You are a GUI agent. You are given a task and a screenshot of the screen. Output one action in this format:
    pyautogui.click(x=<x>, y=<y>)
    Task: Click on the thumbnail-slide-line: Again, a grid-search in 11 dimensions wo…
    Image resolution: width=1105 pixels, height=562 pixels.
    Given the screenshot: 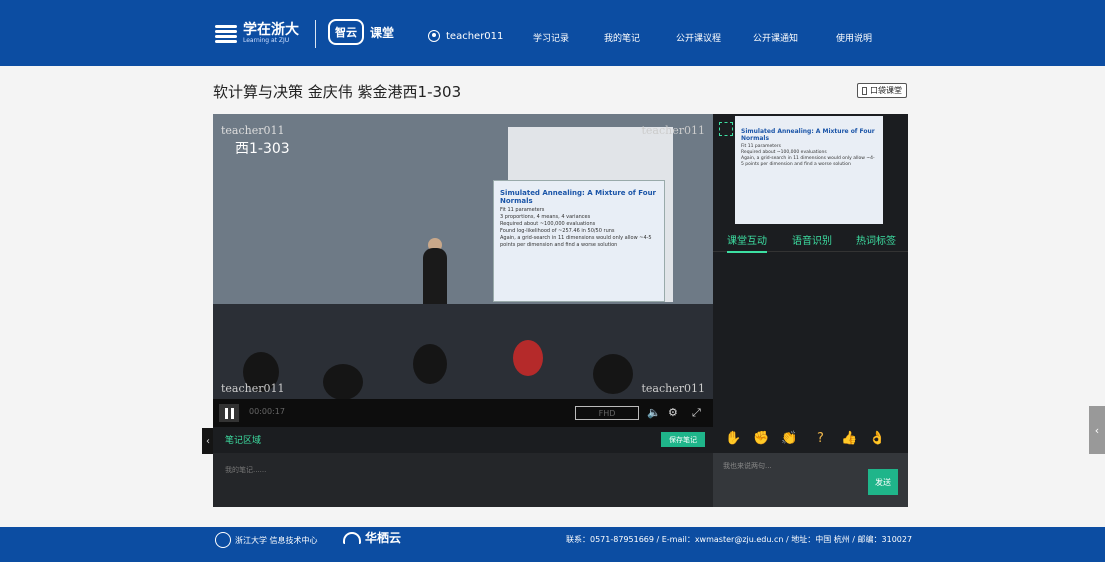 What is the action you would take?
    pyautogui.click(x=808, y=161)
    